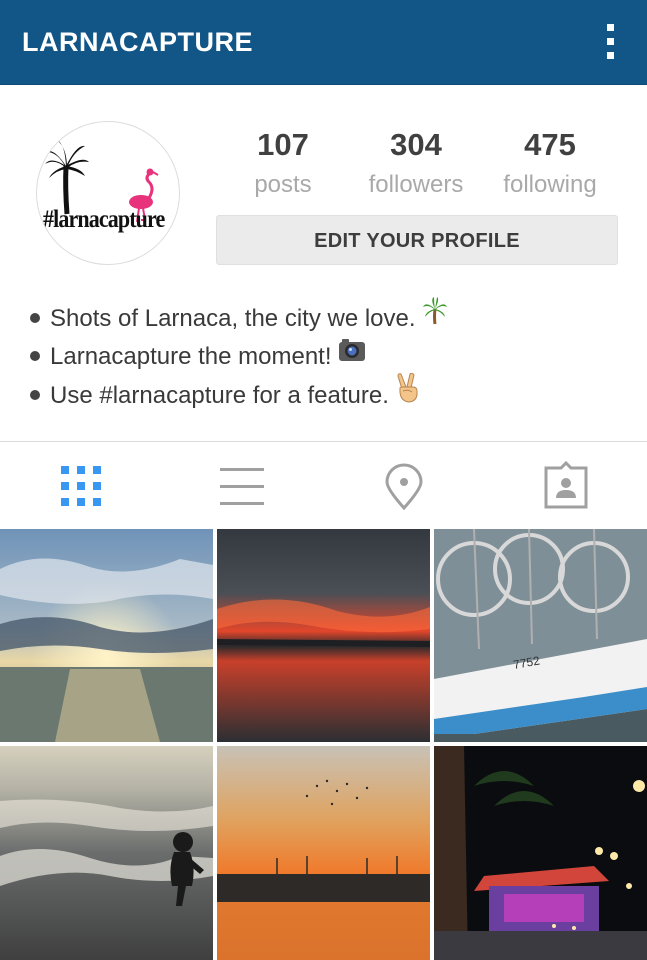  Describe the element at coordinates (550, 184) in the screenshot. I see `following-label: following` at that location.